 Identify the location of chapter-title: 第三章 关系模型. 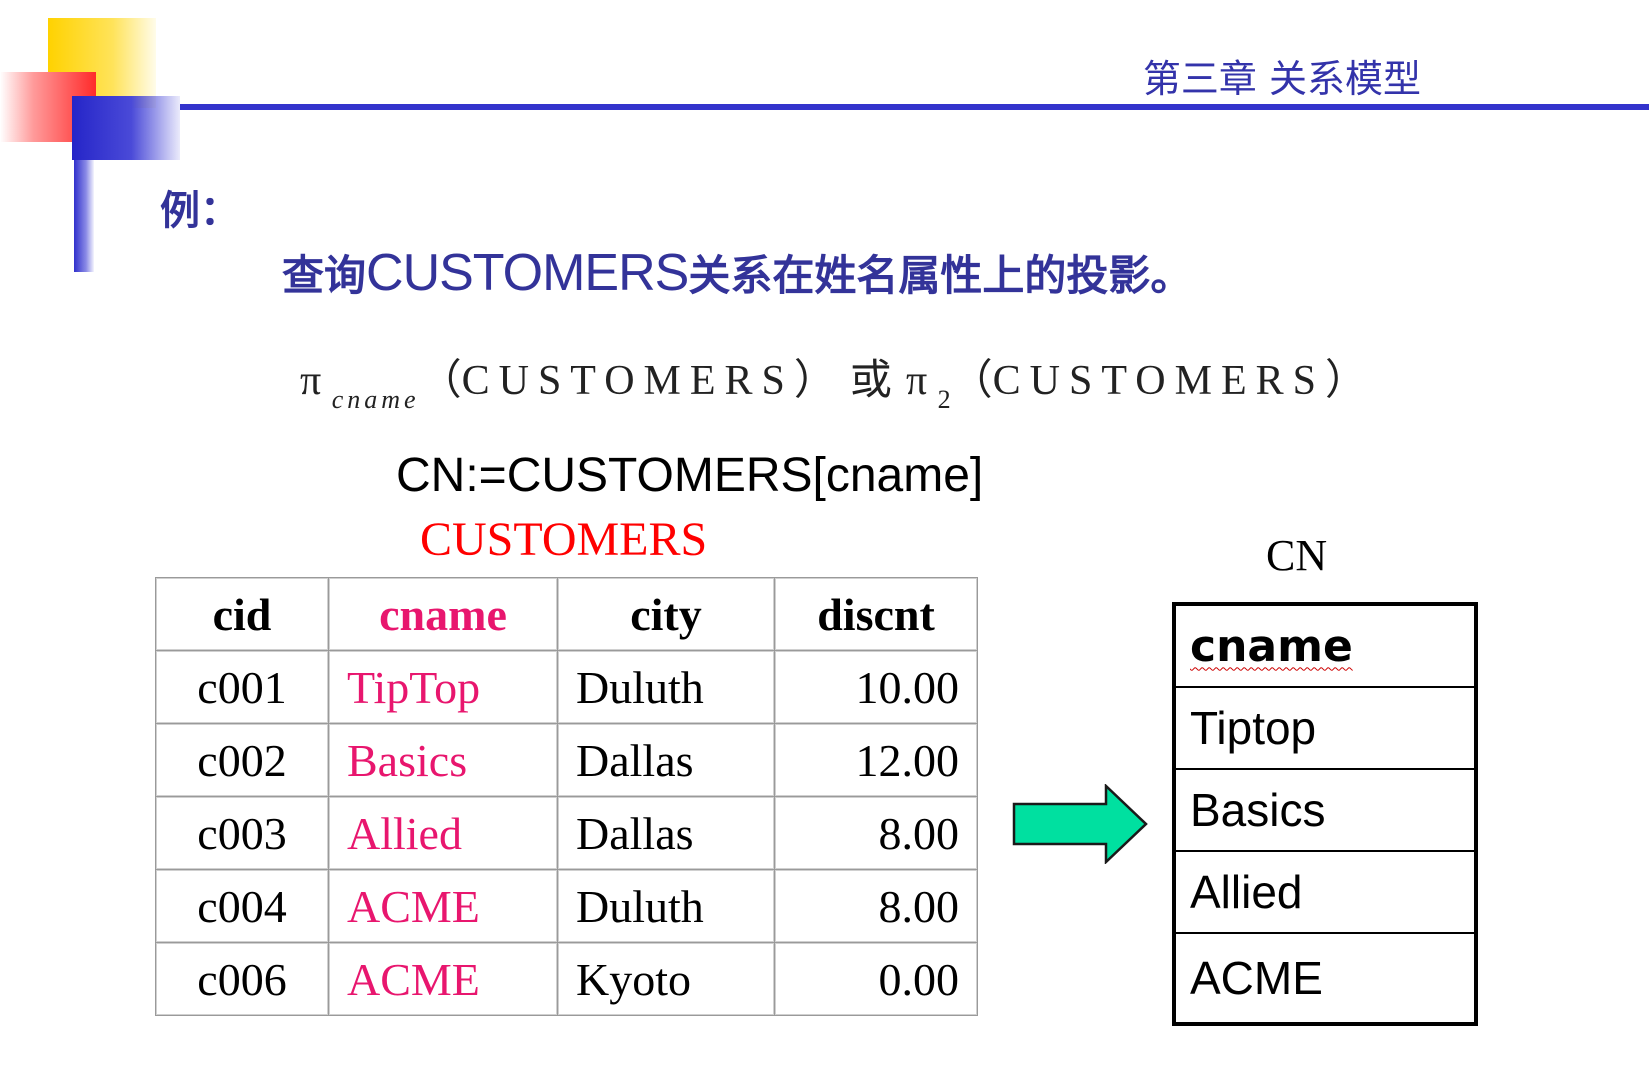
(1281, 79).